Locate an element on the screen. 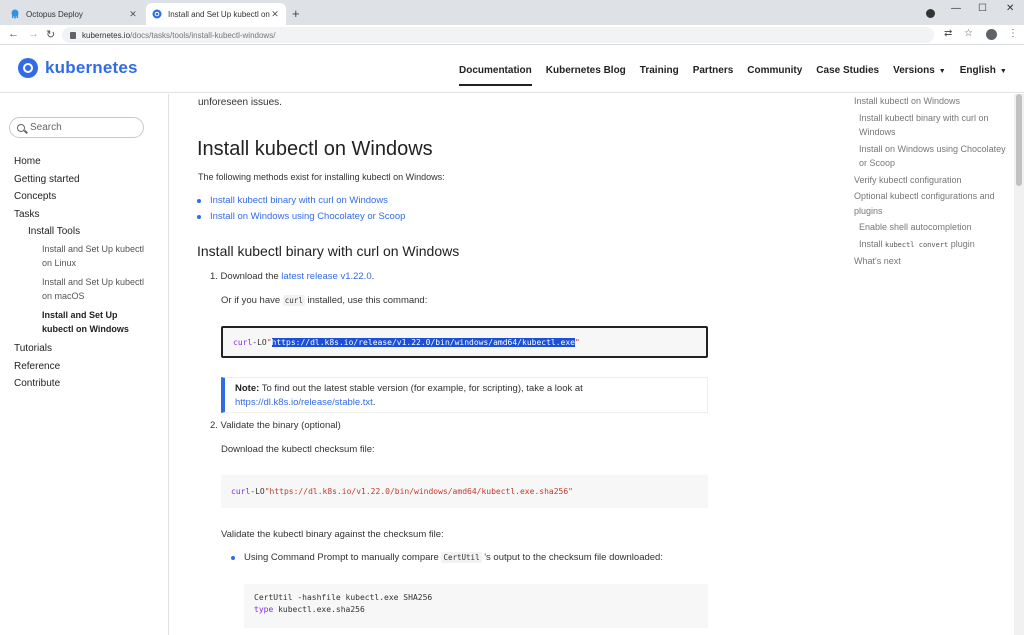 This screenshot has width=1024, height=635. reload-icon: ↻ is located at coordinates (50, 34).